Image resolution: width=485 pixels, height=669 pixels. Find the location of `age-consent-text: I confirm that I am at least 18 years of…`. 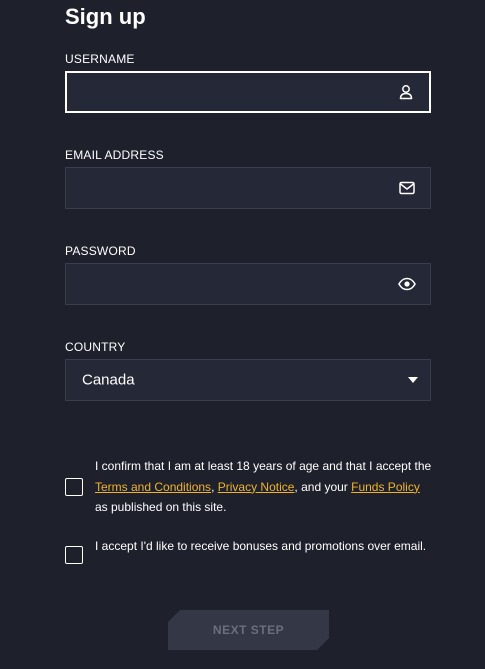

age-consent-text: I confirm that I am at least 18 years of… is located at coordinates (265, 487).